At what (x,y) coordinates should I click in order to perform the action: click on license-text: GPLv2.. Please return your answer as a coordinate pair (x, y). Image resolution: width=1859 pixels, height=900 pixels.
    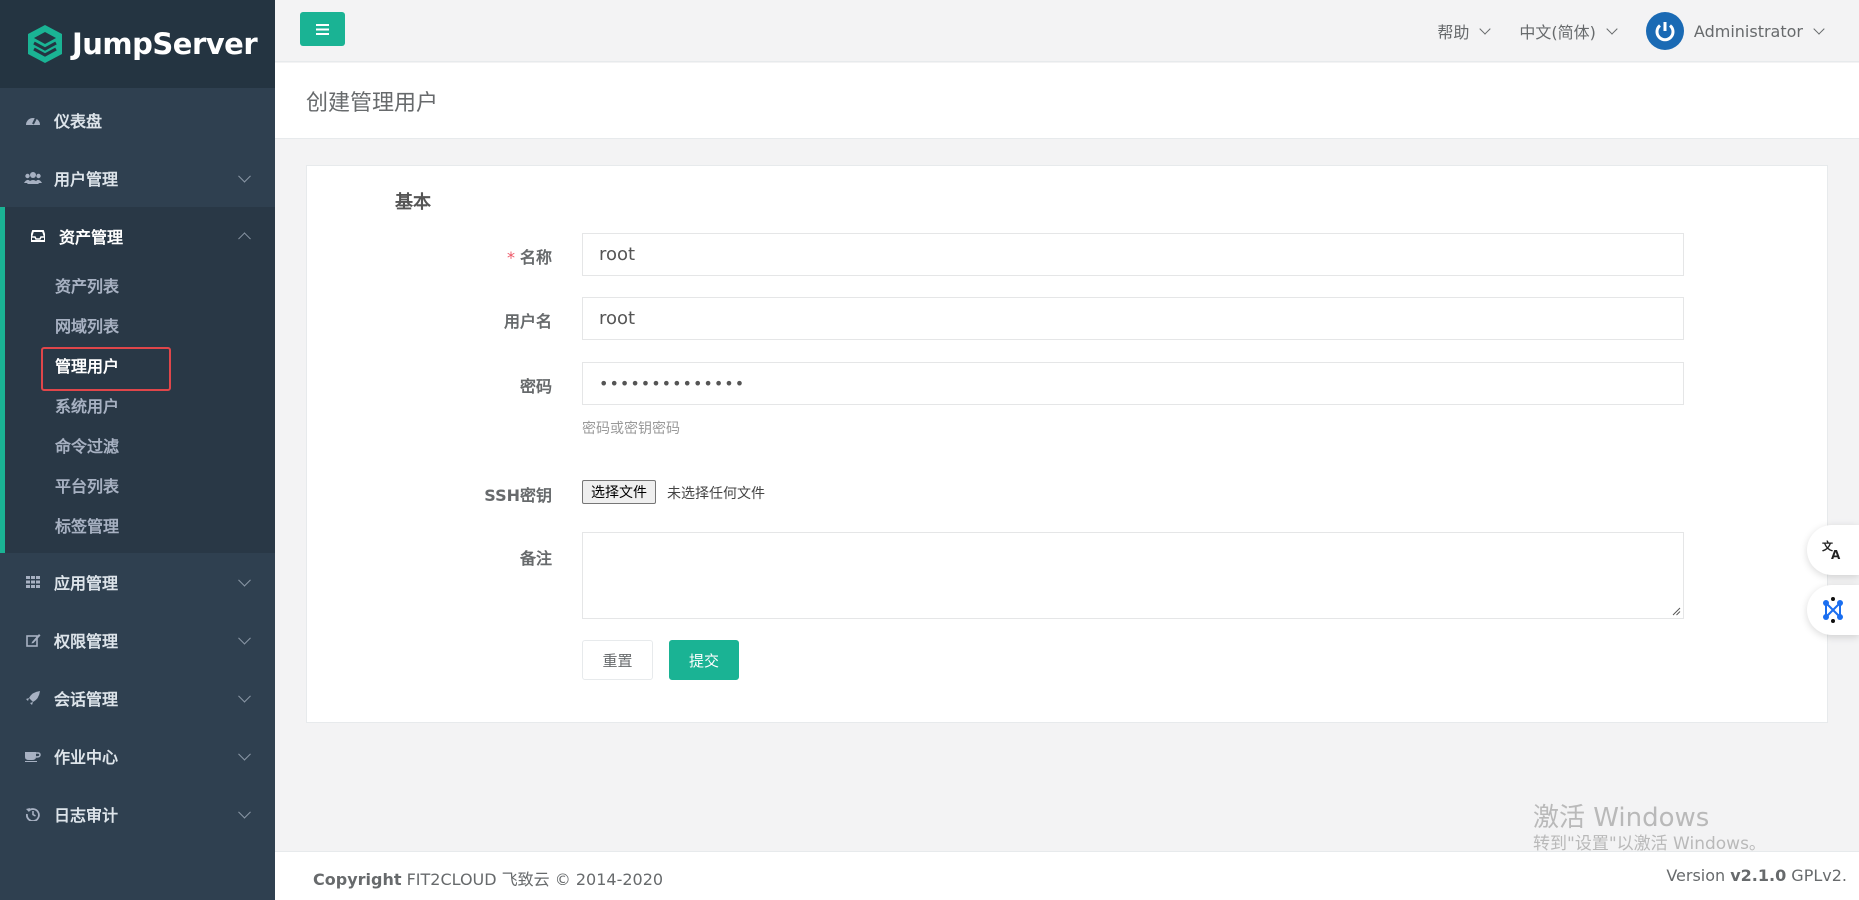
    Looking at the image, I should click on (1816, 875).